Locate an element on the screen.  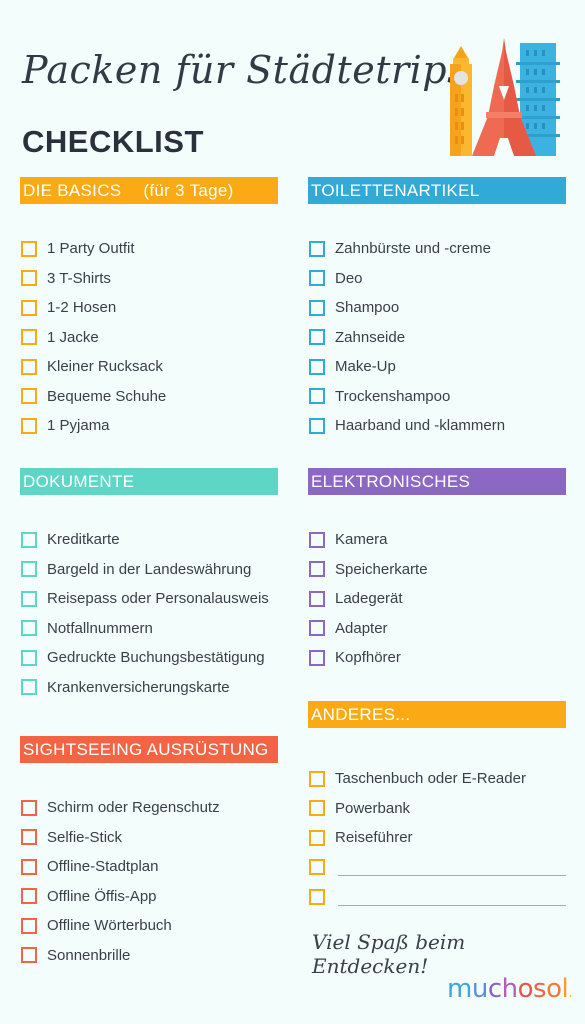
checklist-item: Kleiner Rucksack is located at coordinates (149, 367).